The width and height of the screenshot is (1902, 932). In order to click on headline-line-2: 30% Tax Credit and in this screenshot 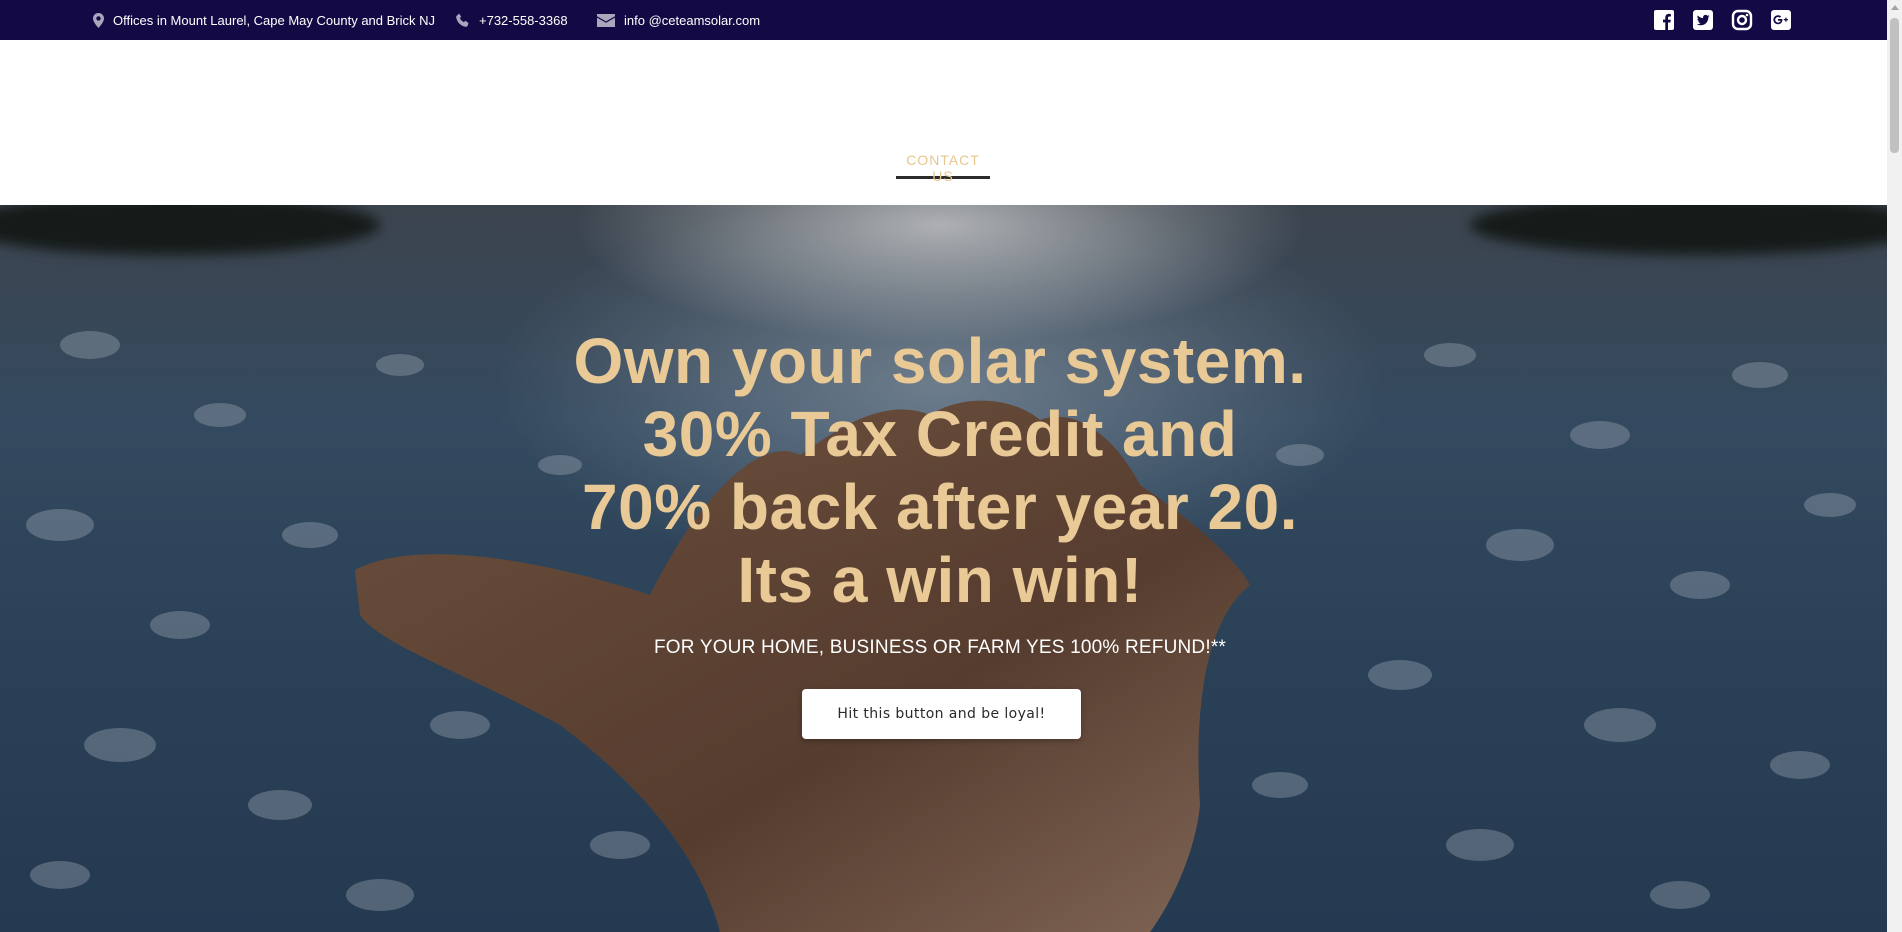, I will do `click(940, 434)`.